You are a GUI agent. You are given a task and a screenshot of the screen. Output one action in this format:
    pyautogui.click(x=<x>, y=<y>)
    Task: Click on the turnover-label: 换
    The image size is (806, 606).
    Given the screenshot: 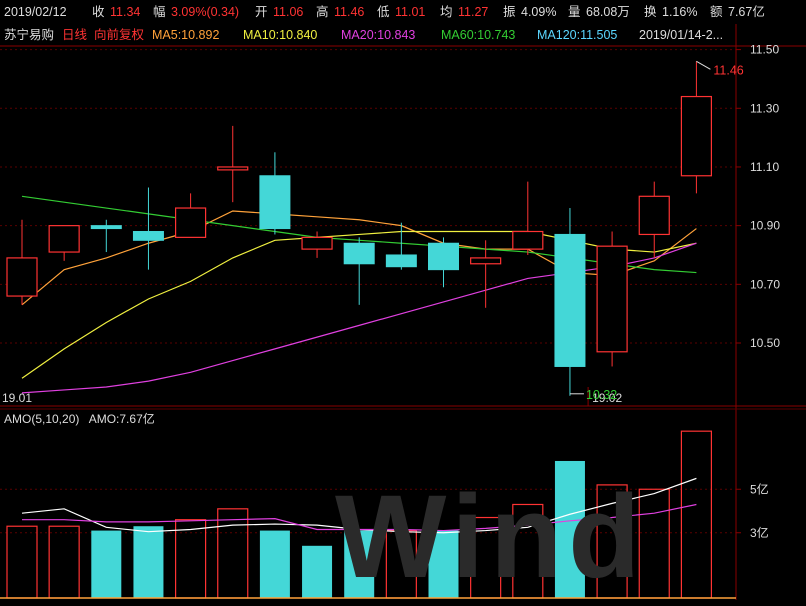 What is the action you would take?
    pyautogui.click(x=650, y=12)
    